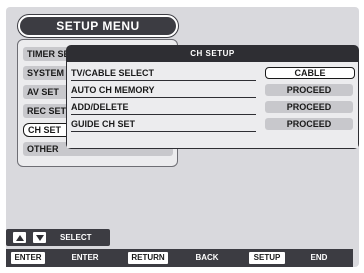  I want to click on submenu-row-auto-ch-memory: AUTO CH MEMORY PROCEED, so click(212, 91).